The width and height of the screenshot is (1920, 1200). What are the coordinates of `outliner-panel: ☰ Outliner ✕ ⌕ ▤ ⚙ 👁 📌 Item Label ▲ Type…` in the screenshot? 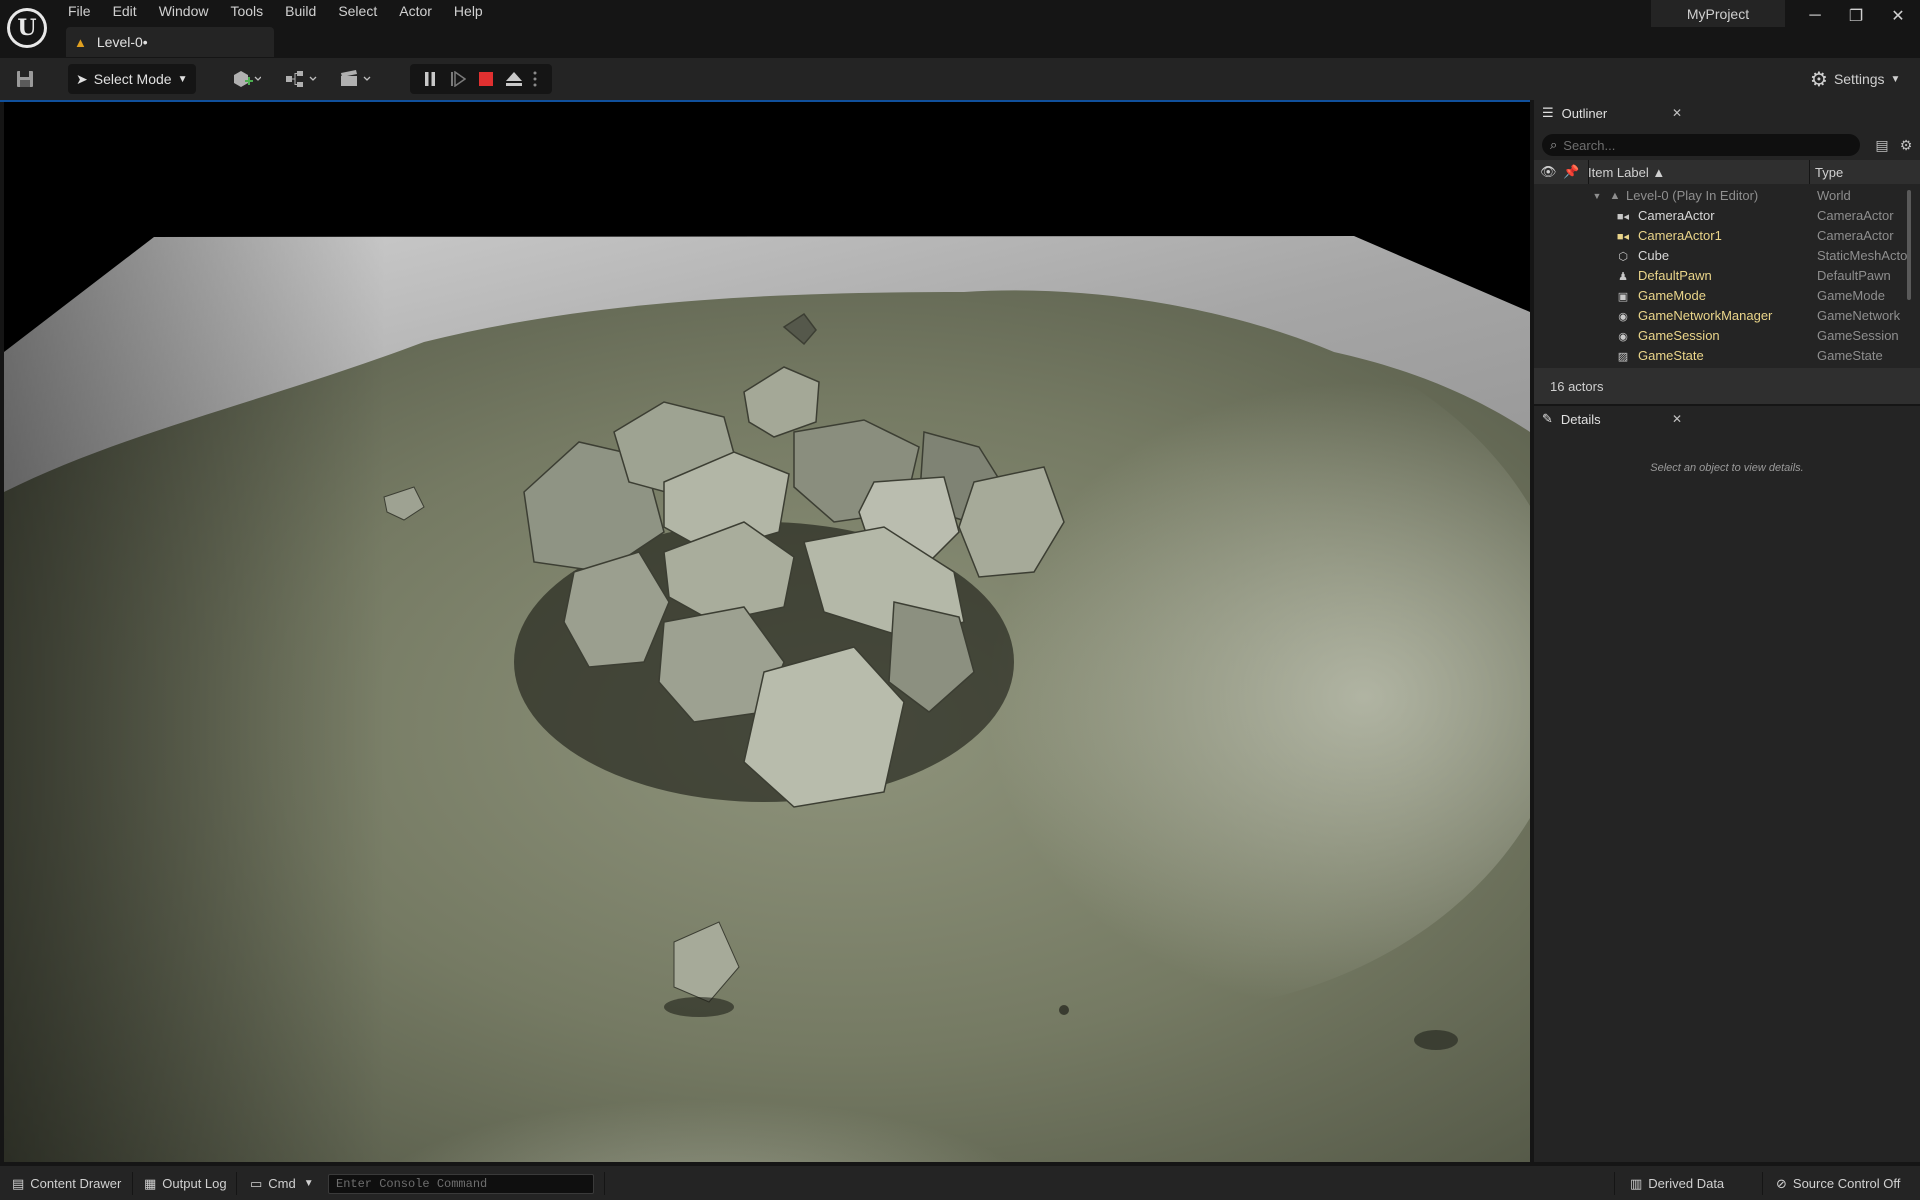 It's located at (1727, 252).